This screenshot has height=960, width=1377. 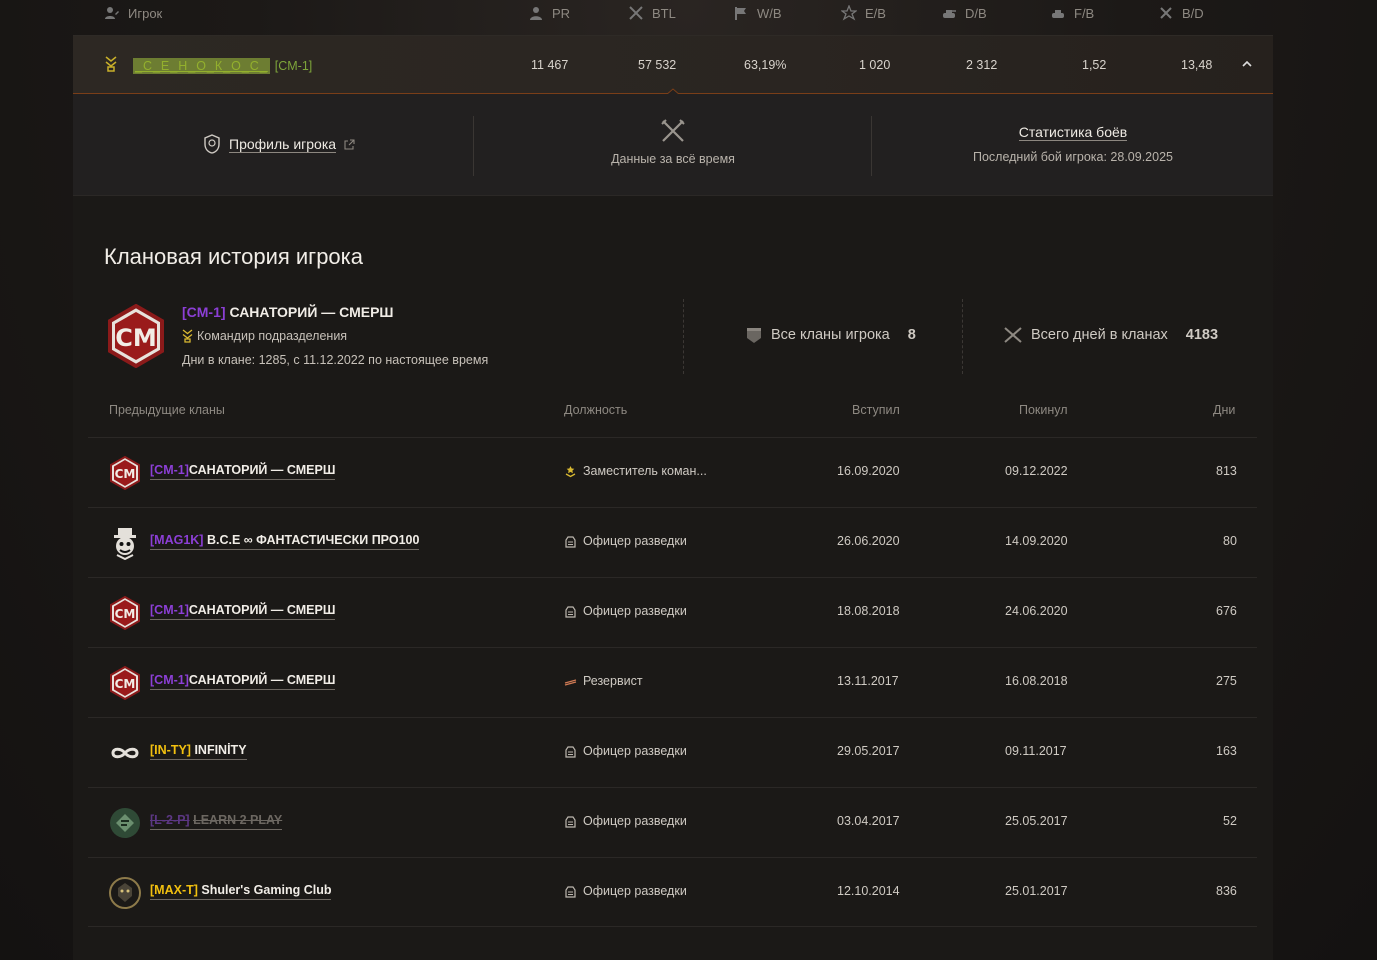 What do you see at coordinates (1036, 821) in the screenshot?
I see `left-cell: 25.05.2017` at bounding box center [1036, 821].